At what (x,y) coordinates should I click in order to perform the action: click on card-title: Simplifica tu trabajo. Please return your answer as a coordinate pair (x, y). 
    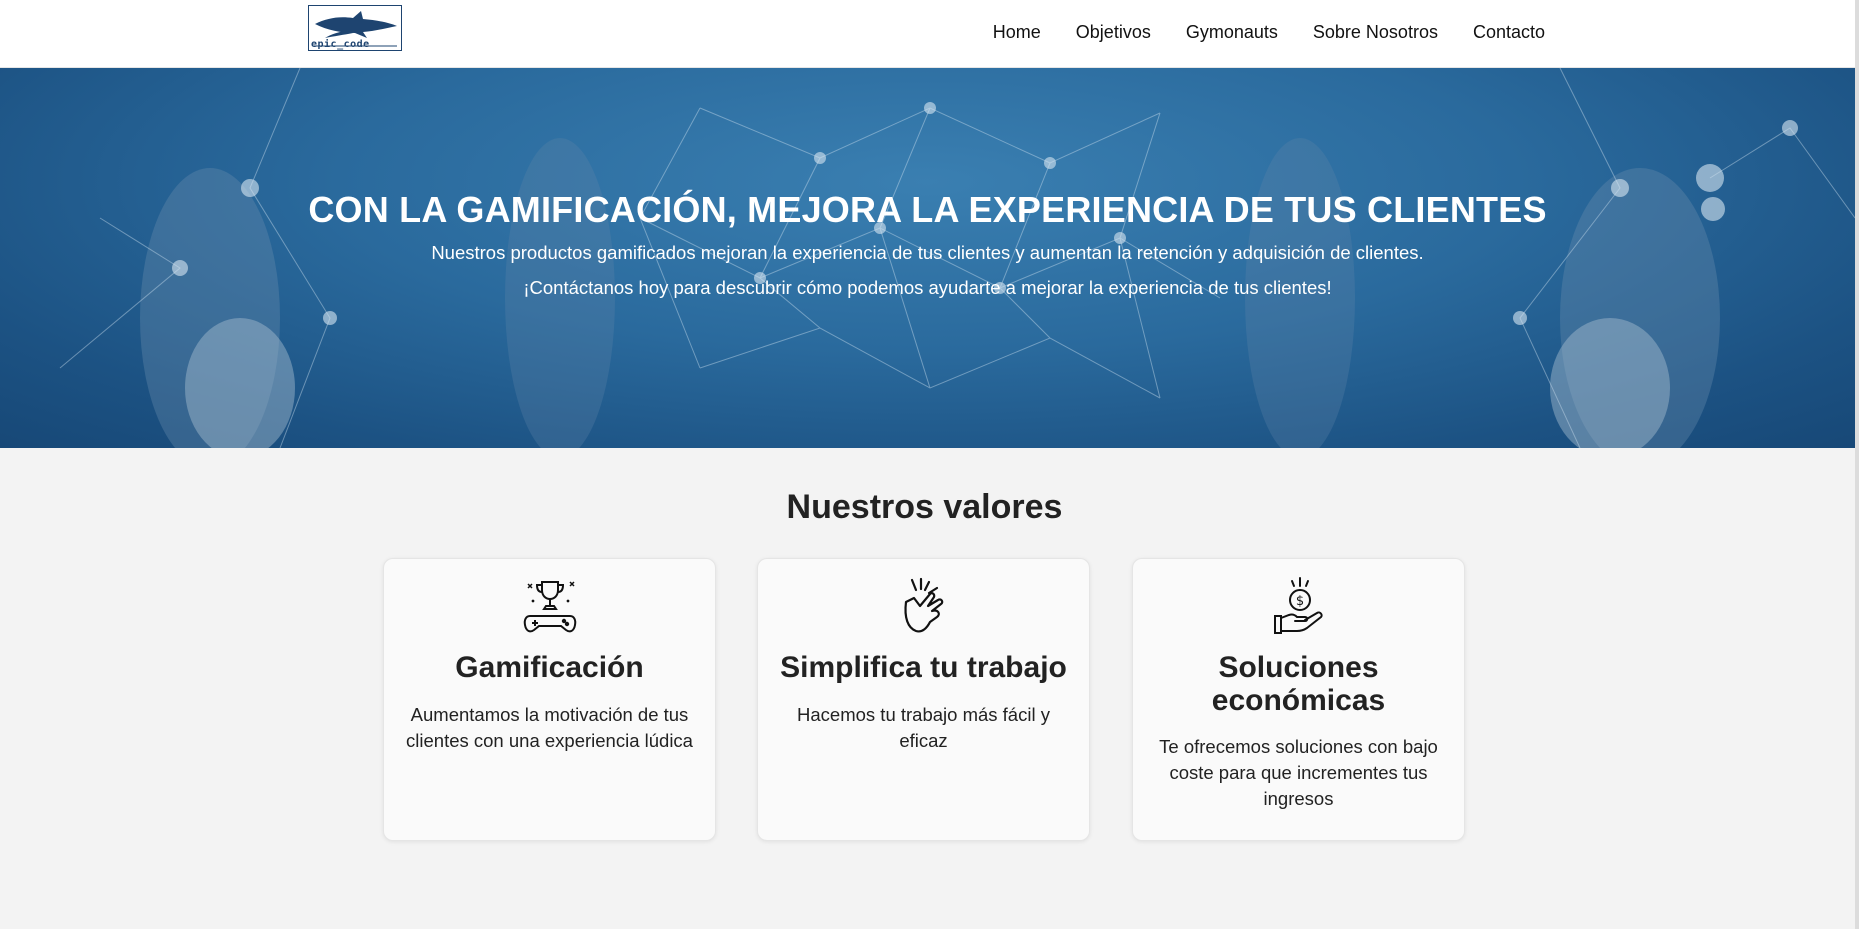
    Looking at the image, I should click on (923, 667).